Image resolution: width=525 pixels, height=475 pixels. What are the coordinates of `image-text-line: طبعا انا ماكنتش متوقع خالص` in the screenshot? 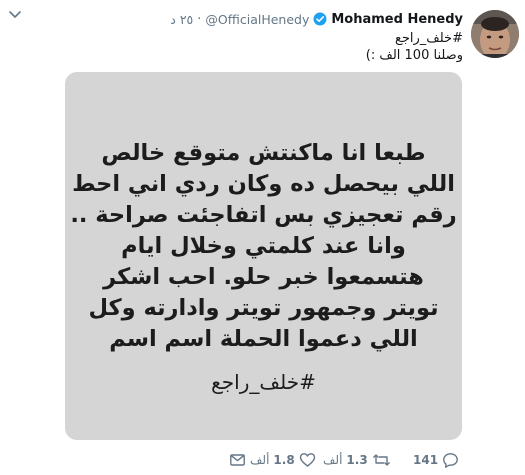 It's located at (263, 153).